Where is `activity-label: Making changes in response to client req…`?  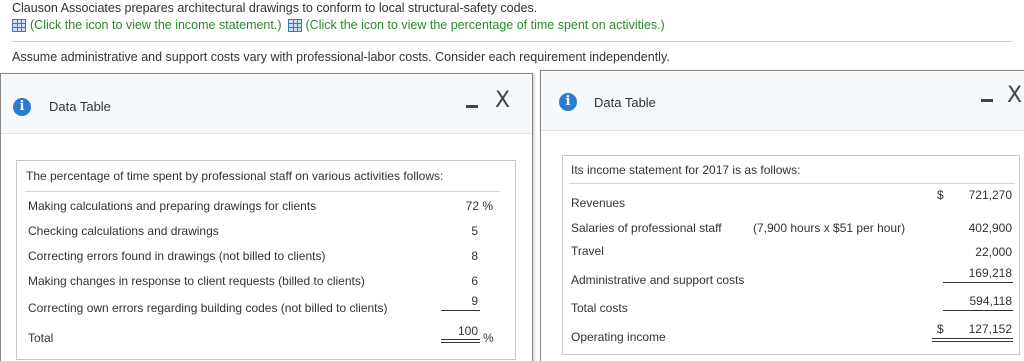
activity-label: Making changes in response to client req… is located at coordinates (196, 281).